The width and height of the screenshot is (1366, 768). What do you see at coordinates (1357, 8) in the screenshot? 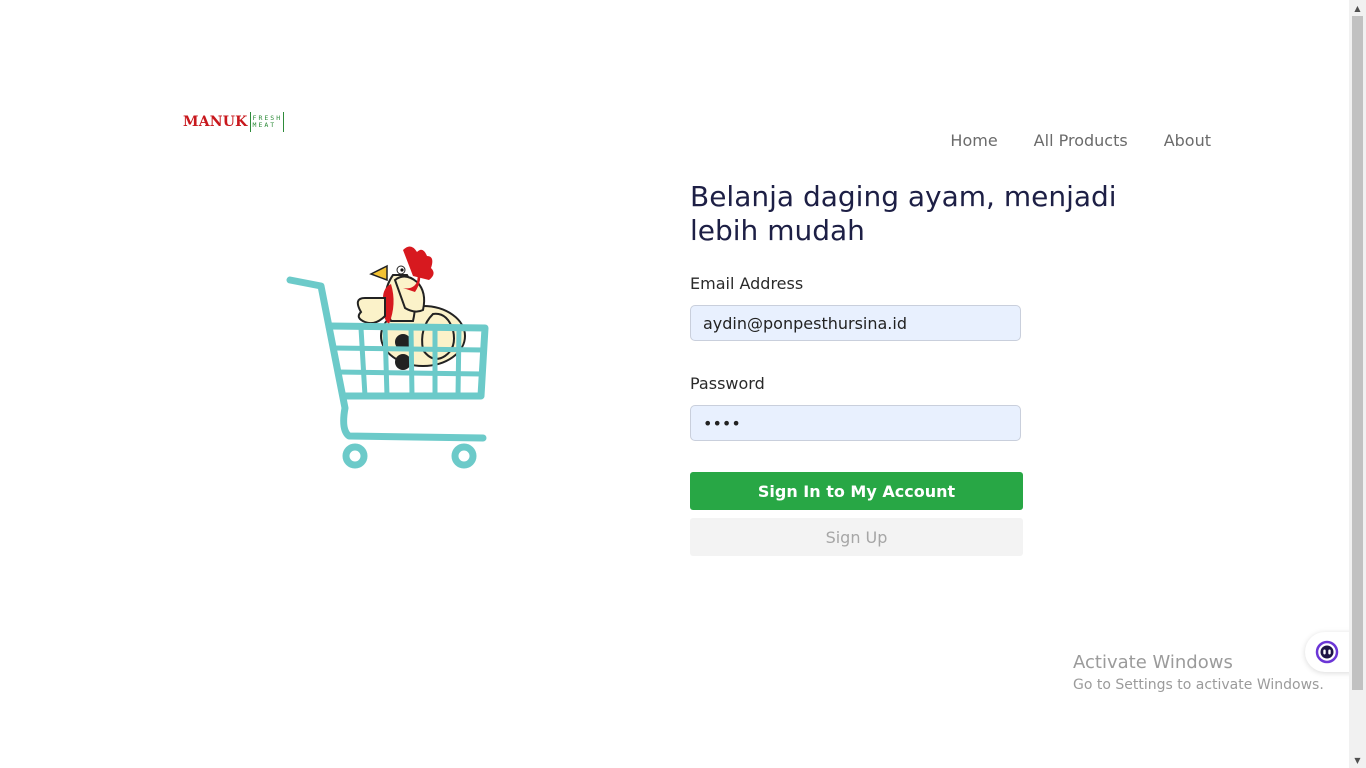
I see `scroll-up-arrow-icon: ▲` at bounding box center [1357, 8].